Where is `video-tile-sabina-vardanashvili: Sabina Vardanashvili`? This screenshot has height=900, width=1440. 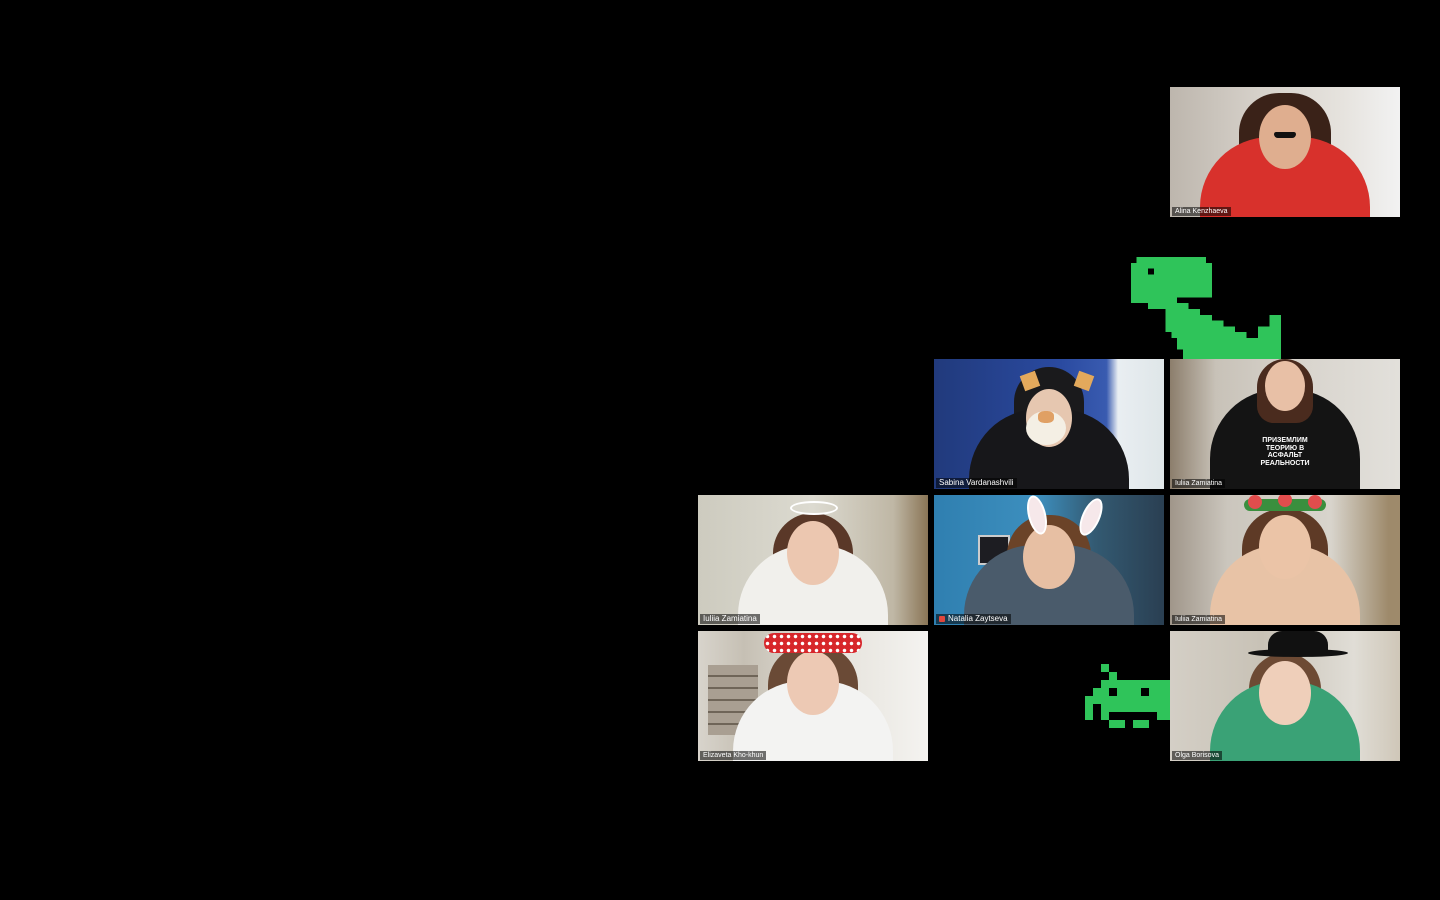 video-tile-sabina-vardanashvili: Sabina Vardanashvili is located at coordinates (1049, 424).